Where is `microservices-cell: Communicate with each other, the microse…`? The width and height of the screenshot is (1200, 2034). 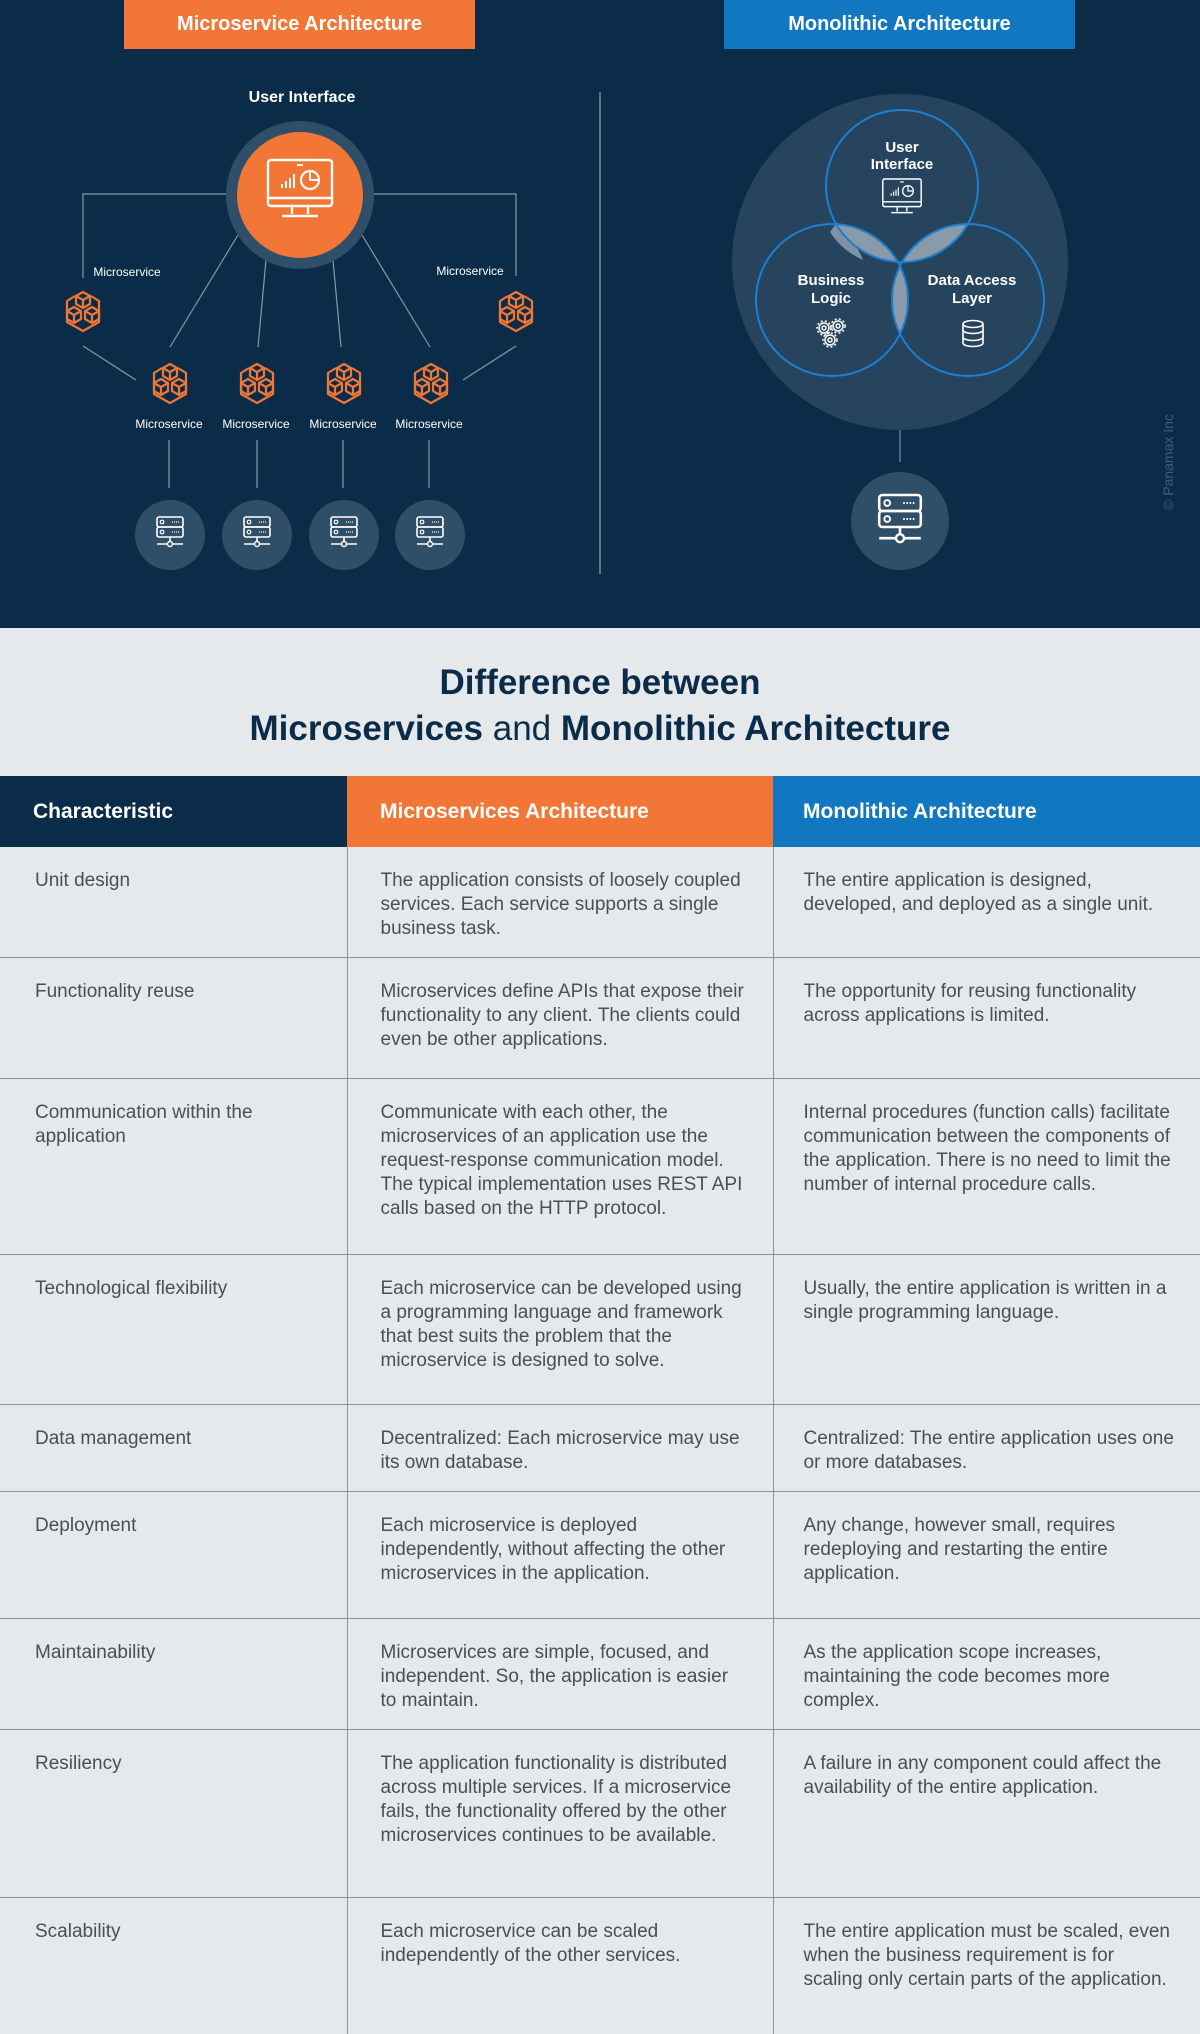
microservices-cell: Communicate with each other, the microse… is located at coordinates (559, 1166).